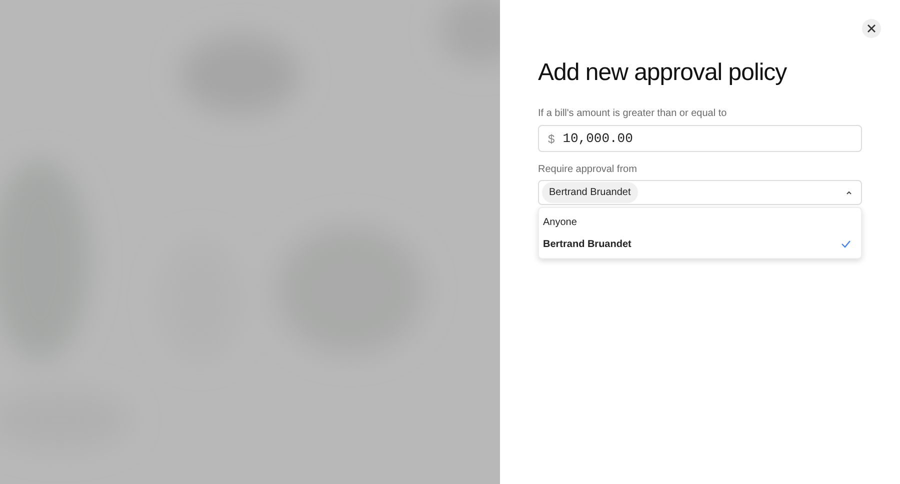  Describe the element at coordinates (700, 222) in the screenshot. I see `dropdown-option: Anyone` at that location.